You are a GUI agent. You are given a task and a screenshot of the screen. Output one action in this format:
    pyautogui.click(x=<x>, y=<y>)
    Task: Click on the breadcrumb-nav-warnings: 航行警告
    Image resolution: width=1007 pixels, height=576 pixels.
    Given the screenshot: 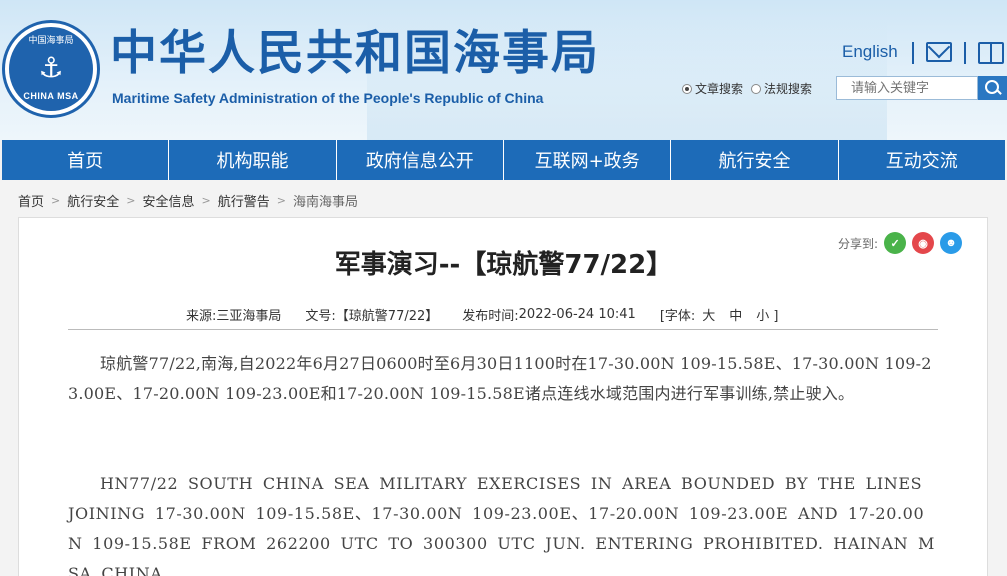 What is the action you would take?
    pyautogui.click(x=244, y=200)
    